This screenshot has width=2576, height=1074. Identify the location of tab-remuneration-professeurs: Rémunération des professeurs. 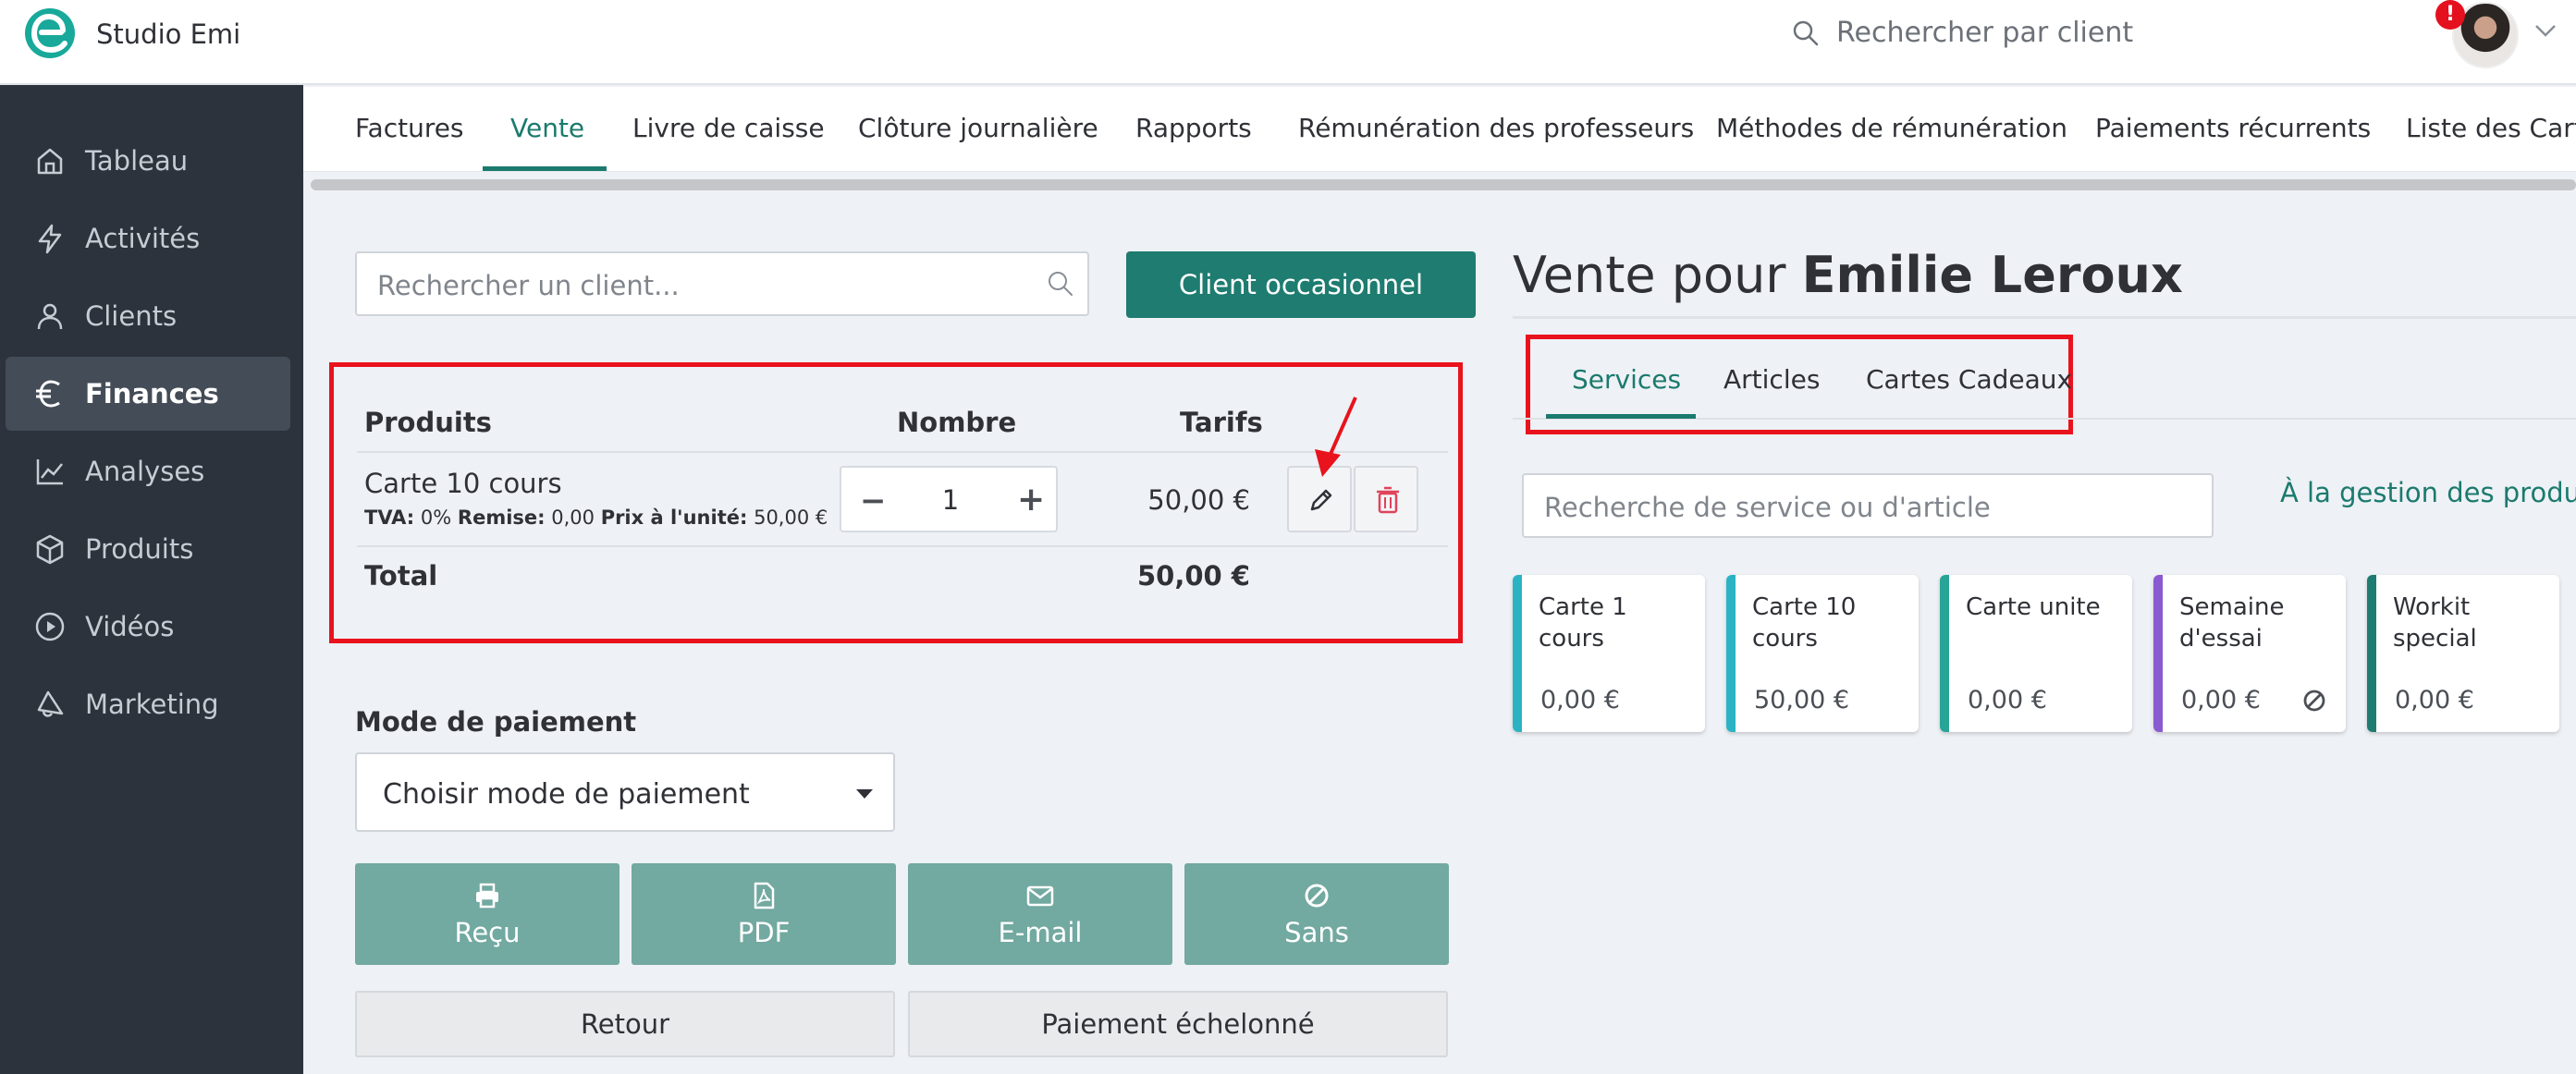
(1496, 128).